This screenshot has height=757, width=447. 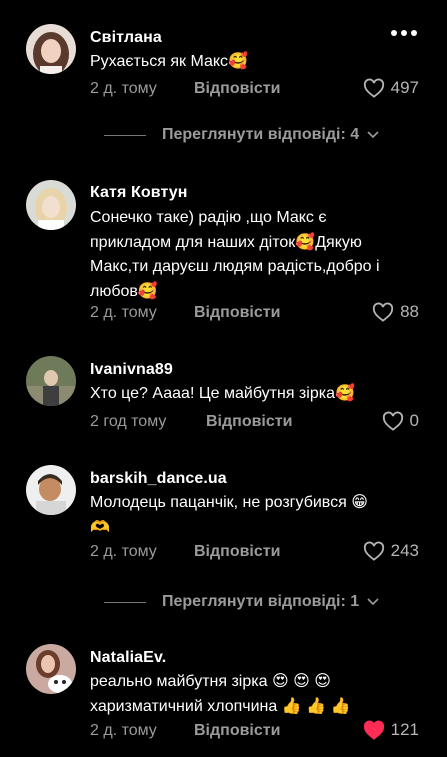 What do you see at coordinates (158, 479) in the screenshot?
I see `comment-username: barskih_dance.ua` at bounding box center [158, 479].